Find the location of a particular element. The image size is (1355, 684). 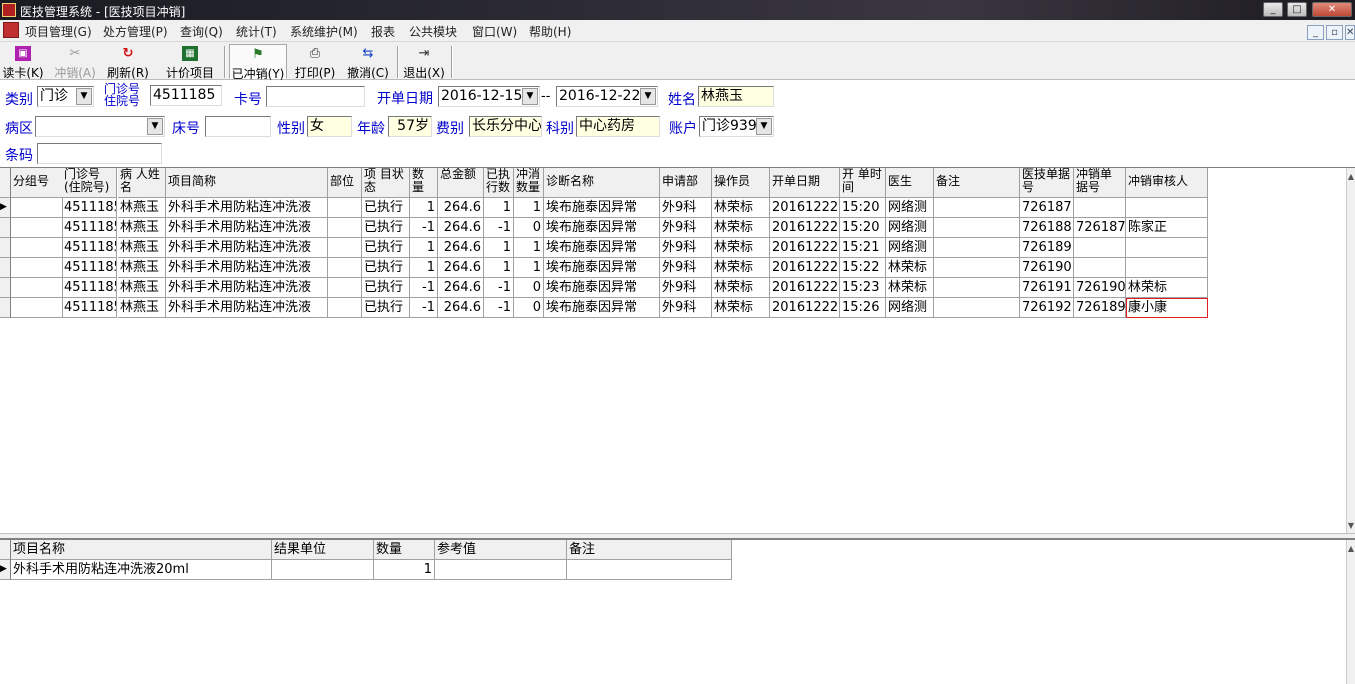

column-header-order-time: 开 单时 间 is located at coordinates (863, 183).